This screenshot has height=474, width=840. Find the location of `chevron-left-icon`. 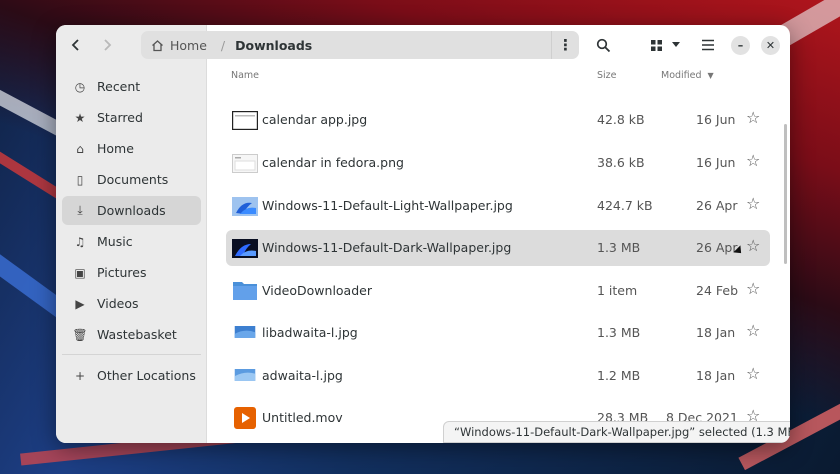

chevron-left-icon is located at coordinates (75, 45).